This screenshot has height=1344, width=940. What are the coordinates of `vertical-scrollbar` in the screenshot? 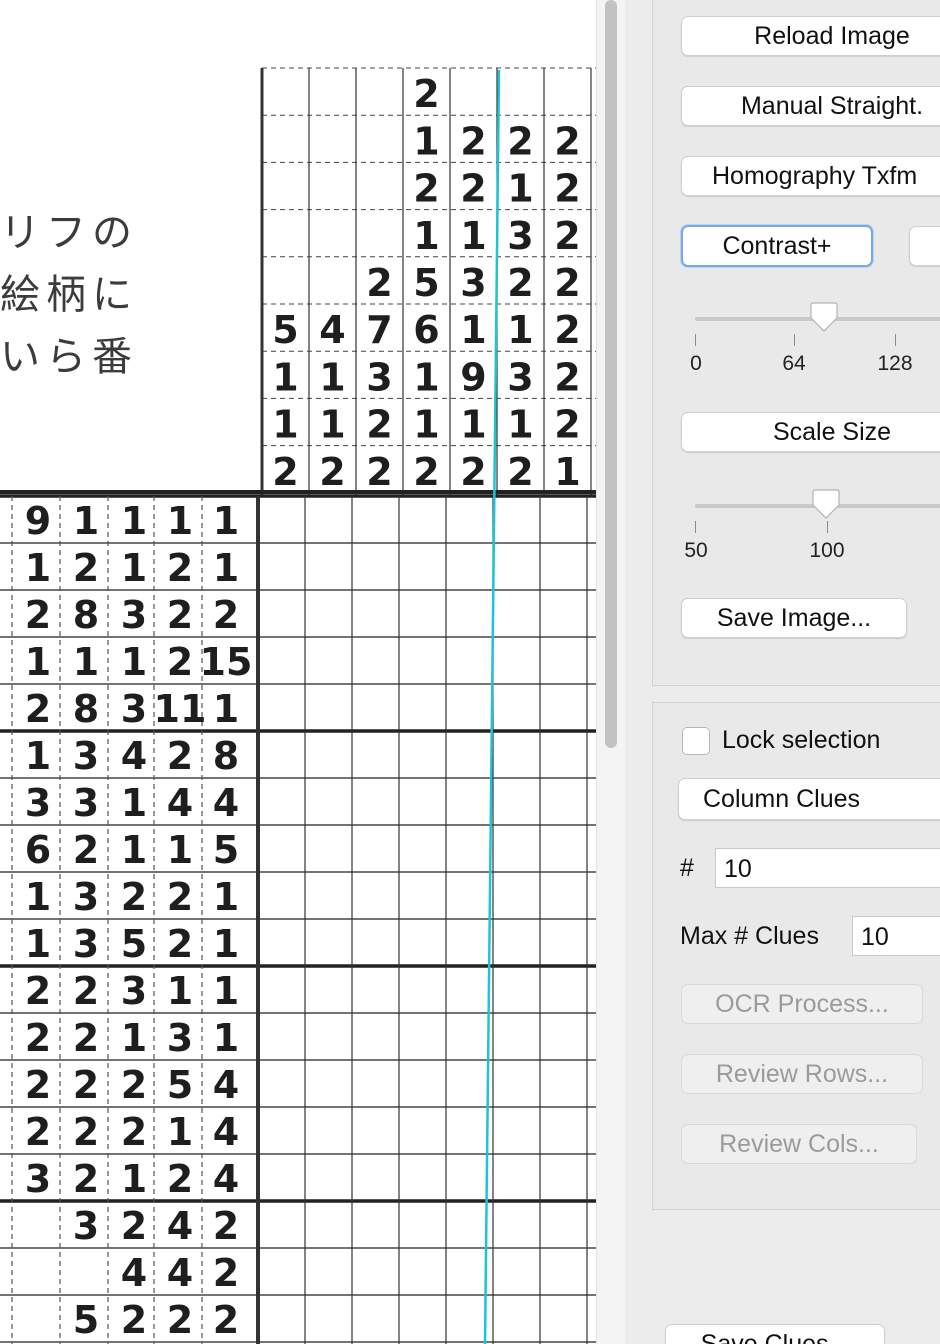 It's located at (610, 672).